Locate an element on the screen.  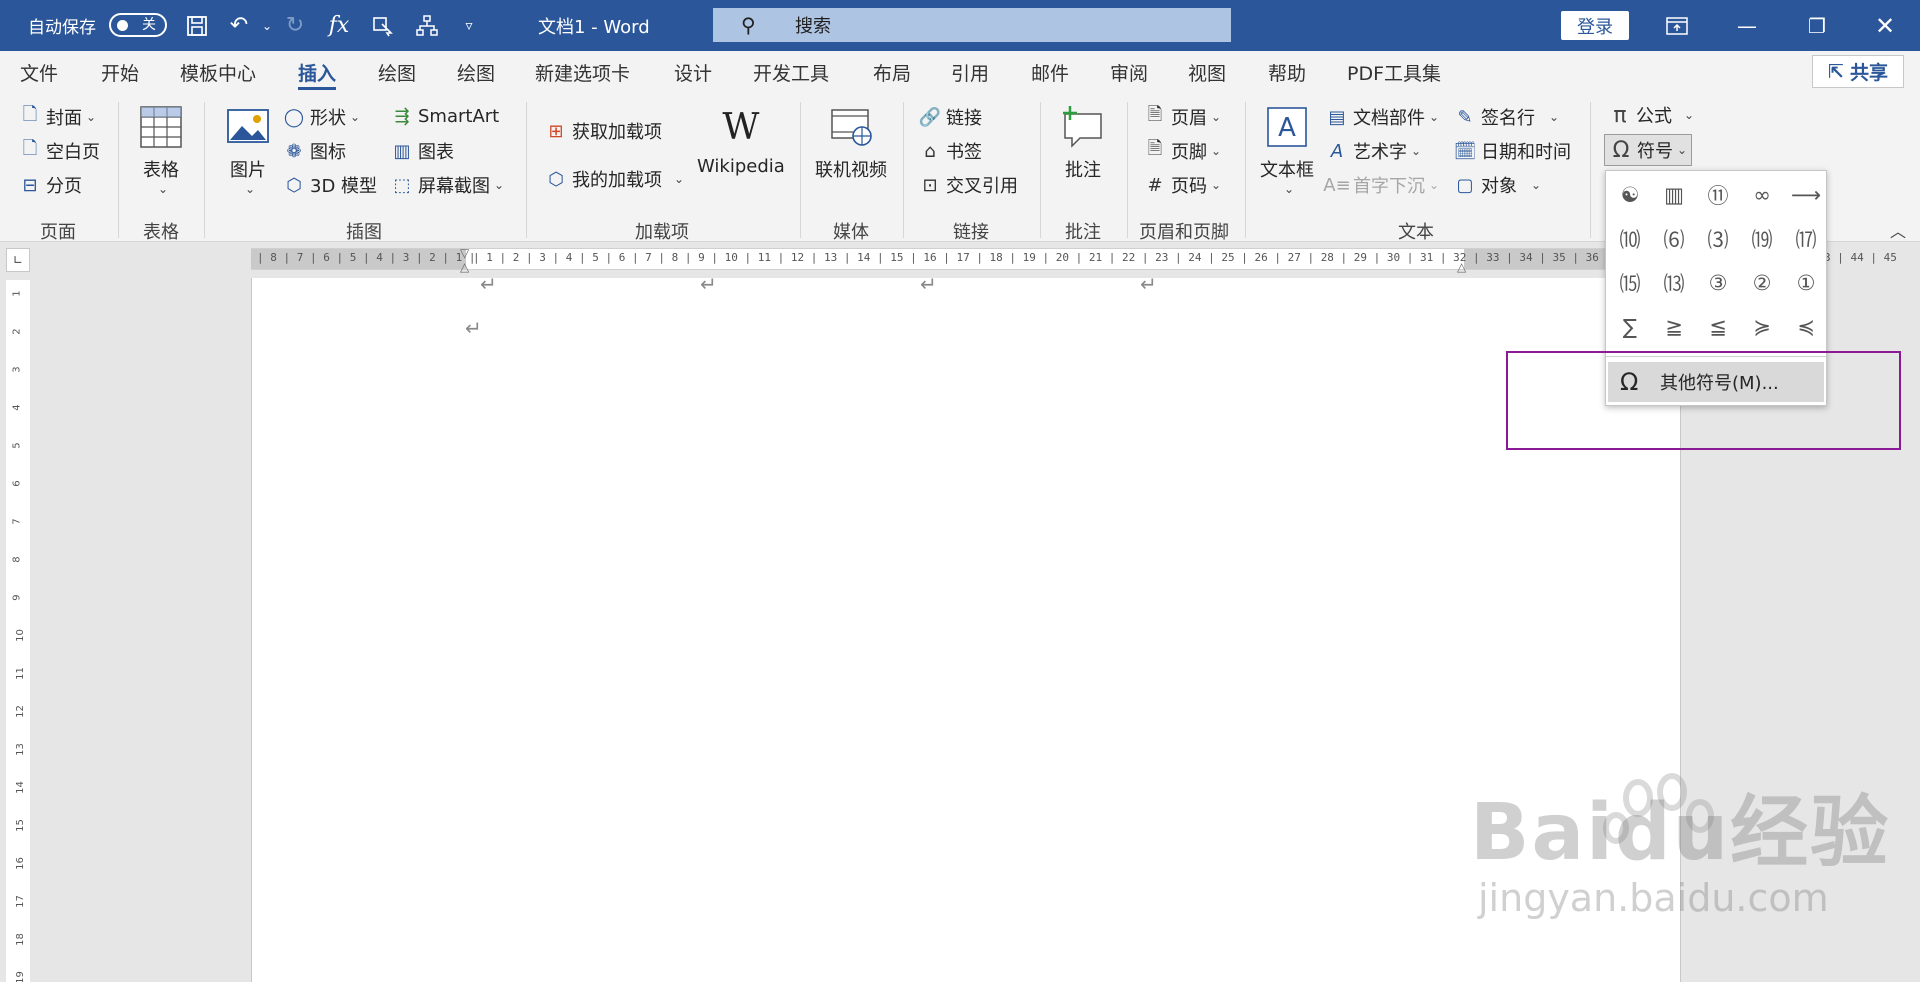
comment-button: 批注 is located at coordinates (1083, 143).